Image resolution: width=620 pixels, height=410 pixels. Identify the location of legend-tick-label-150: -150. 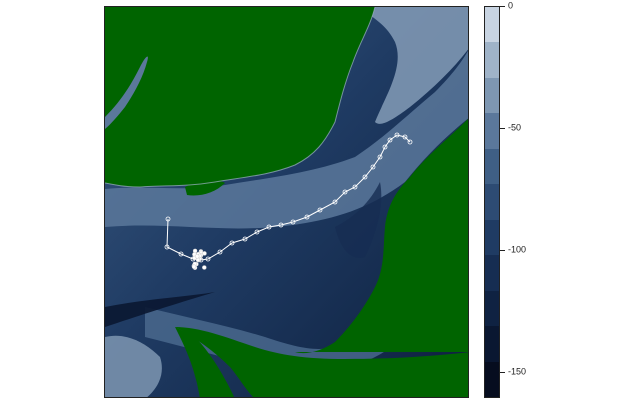
(517, 371).